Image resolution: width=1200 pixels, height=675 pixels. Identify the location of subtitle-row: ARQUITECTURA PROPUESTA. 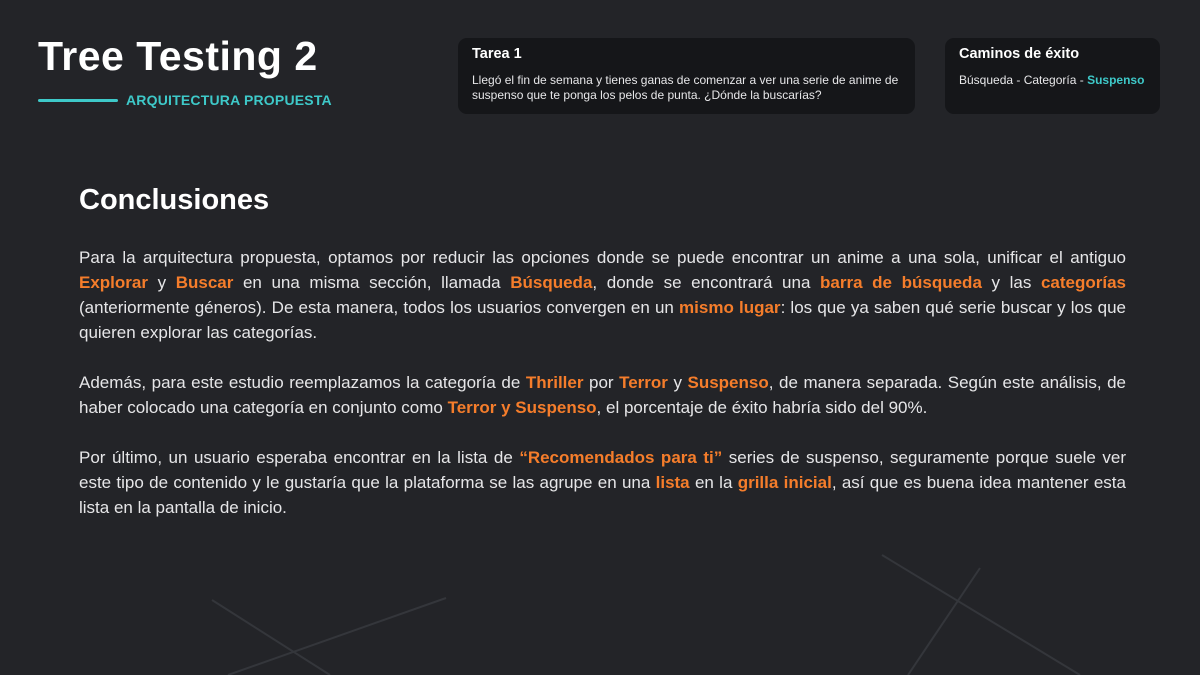
(185, 100).